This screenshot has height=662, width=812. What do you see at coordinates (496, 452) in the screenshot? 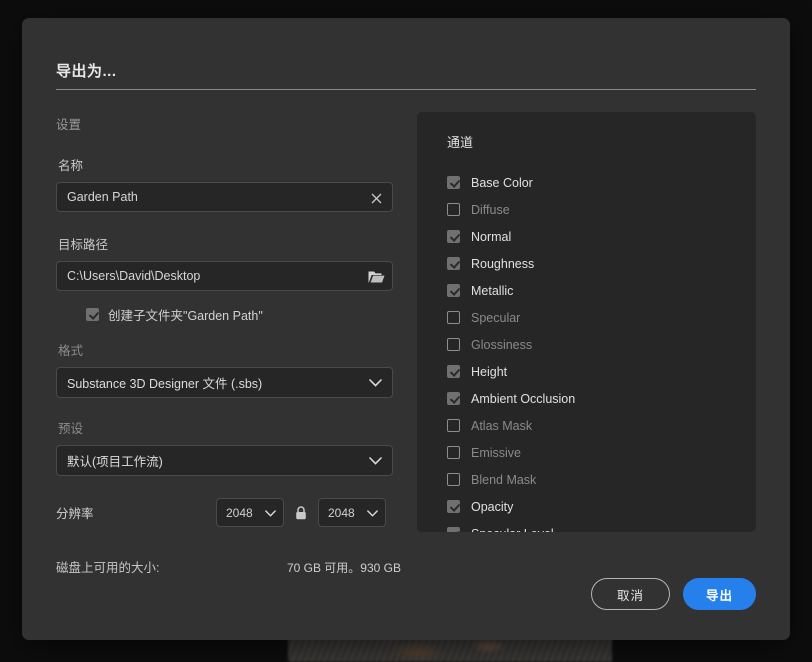
I see `channel-label: Emissive` at bounding box center [496, 452].